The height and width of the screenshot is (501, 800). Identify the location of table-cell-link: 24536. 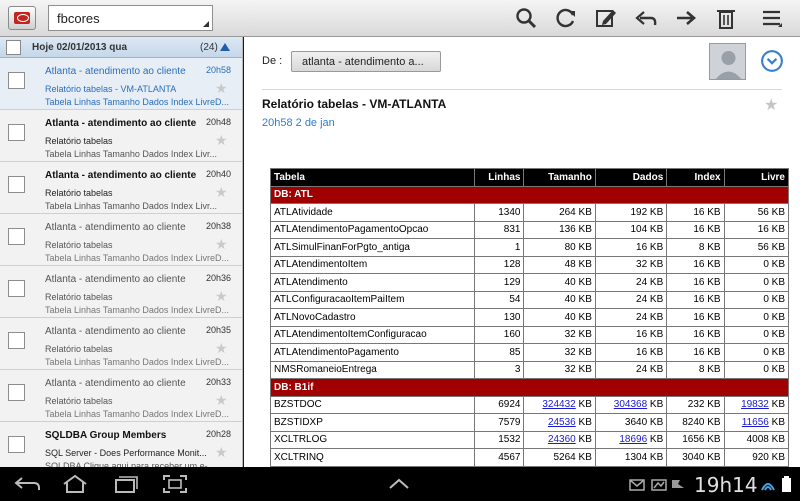
(562, 422).